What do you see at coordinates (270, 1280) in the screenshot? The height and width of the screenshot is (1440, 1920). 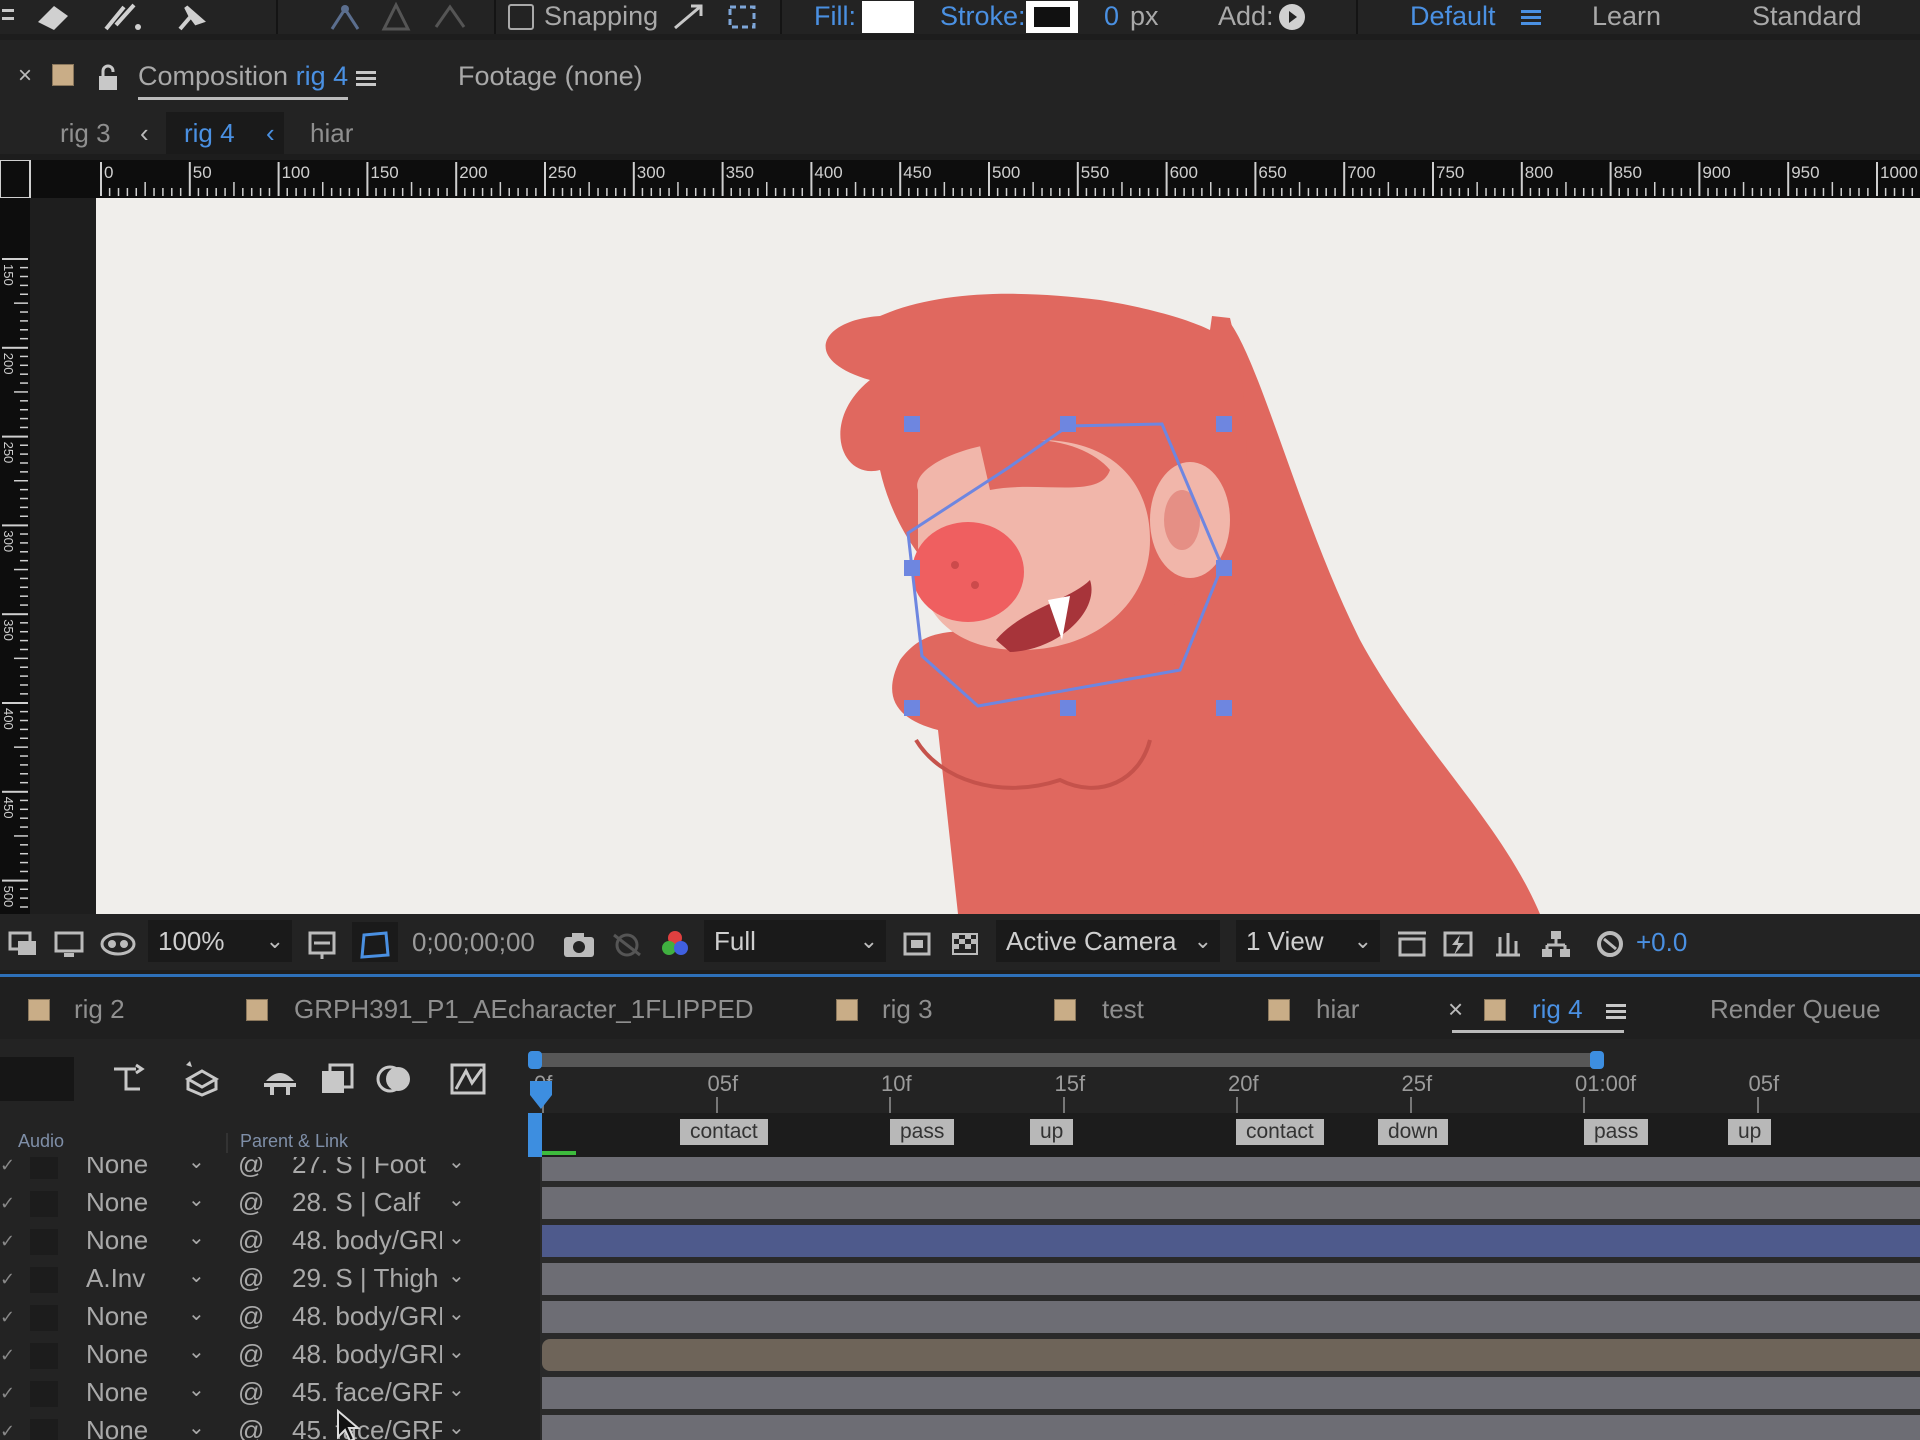 I see `layer-row: ✓ A.Inv ⌄ @ 29. S | Thigh ⌄` at bounding box center [270, 1280].